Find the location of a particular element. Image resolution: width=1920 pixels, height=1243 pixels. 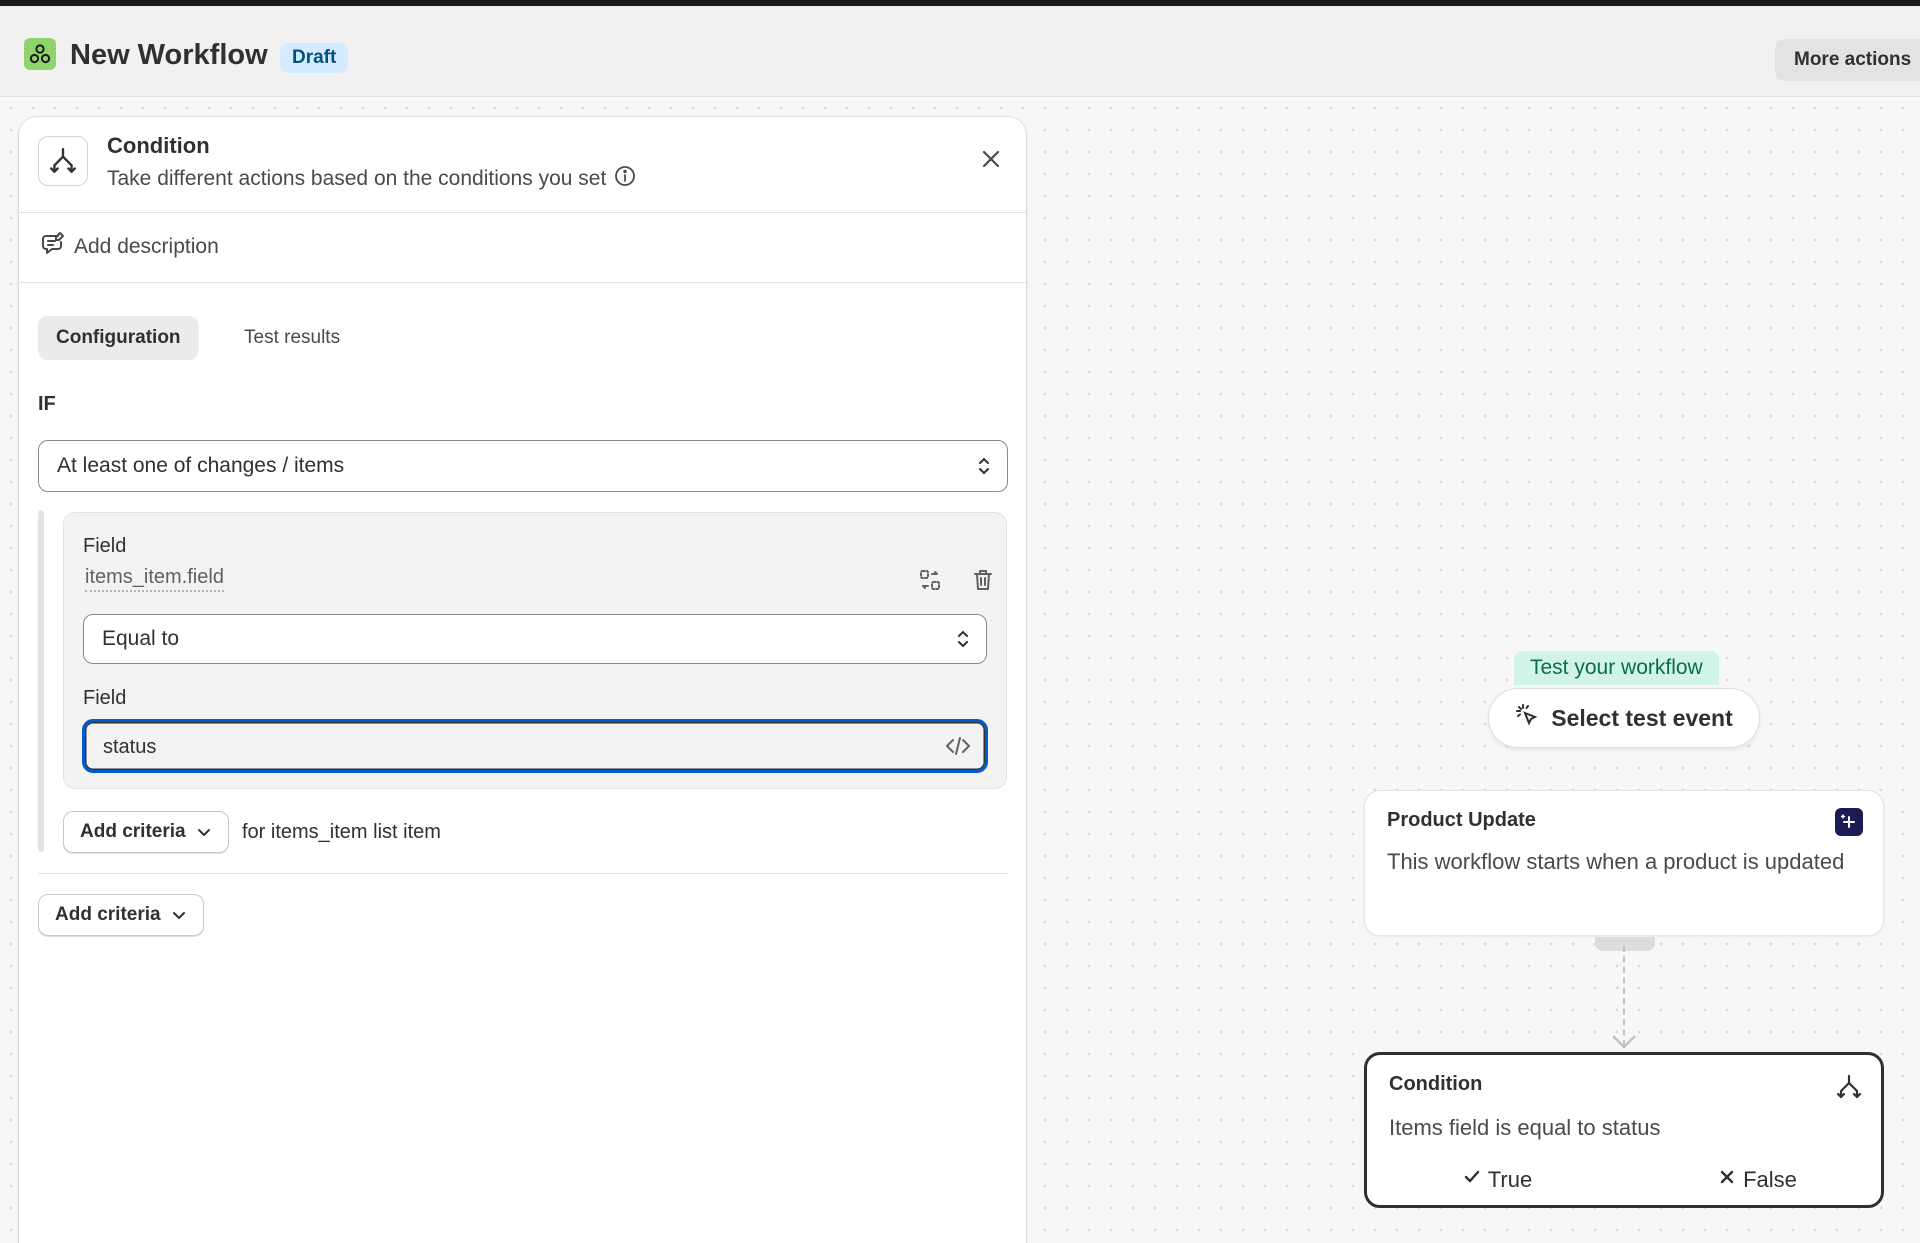

trash-icon is located at coordinates (983, 580).